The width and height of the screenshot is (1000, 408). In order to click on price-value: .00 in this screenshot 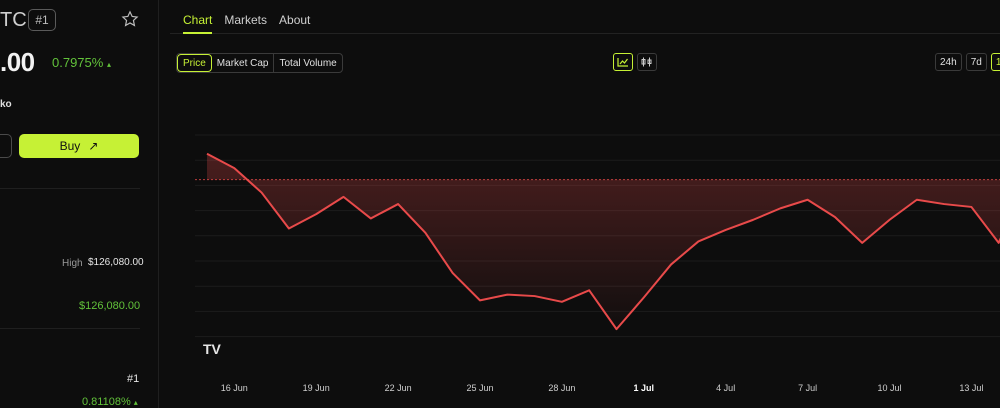, I will do `click(17, 62)`.